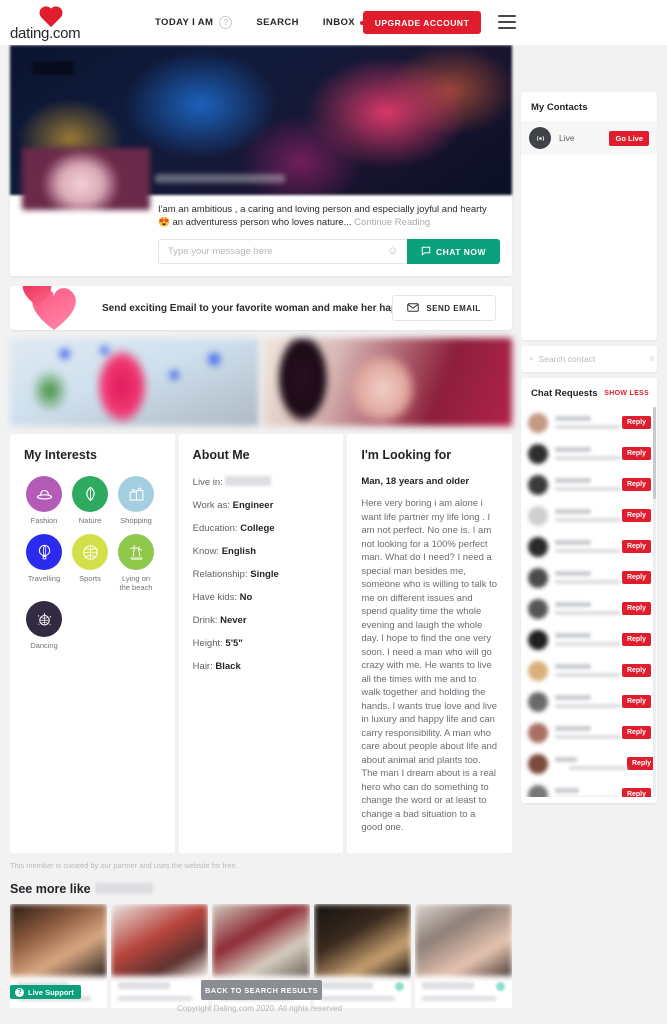 The width and height of the screenshot is (667, 1024). I want to click on nav-item-today-i-am: TODAY I AM ?, so click(194, 22).